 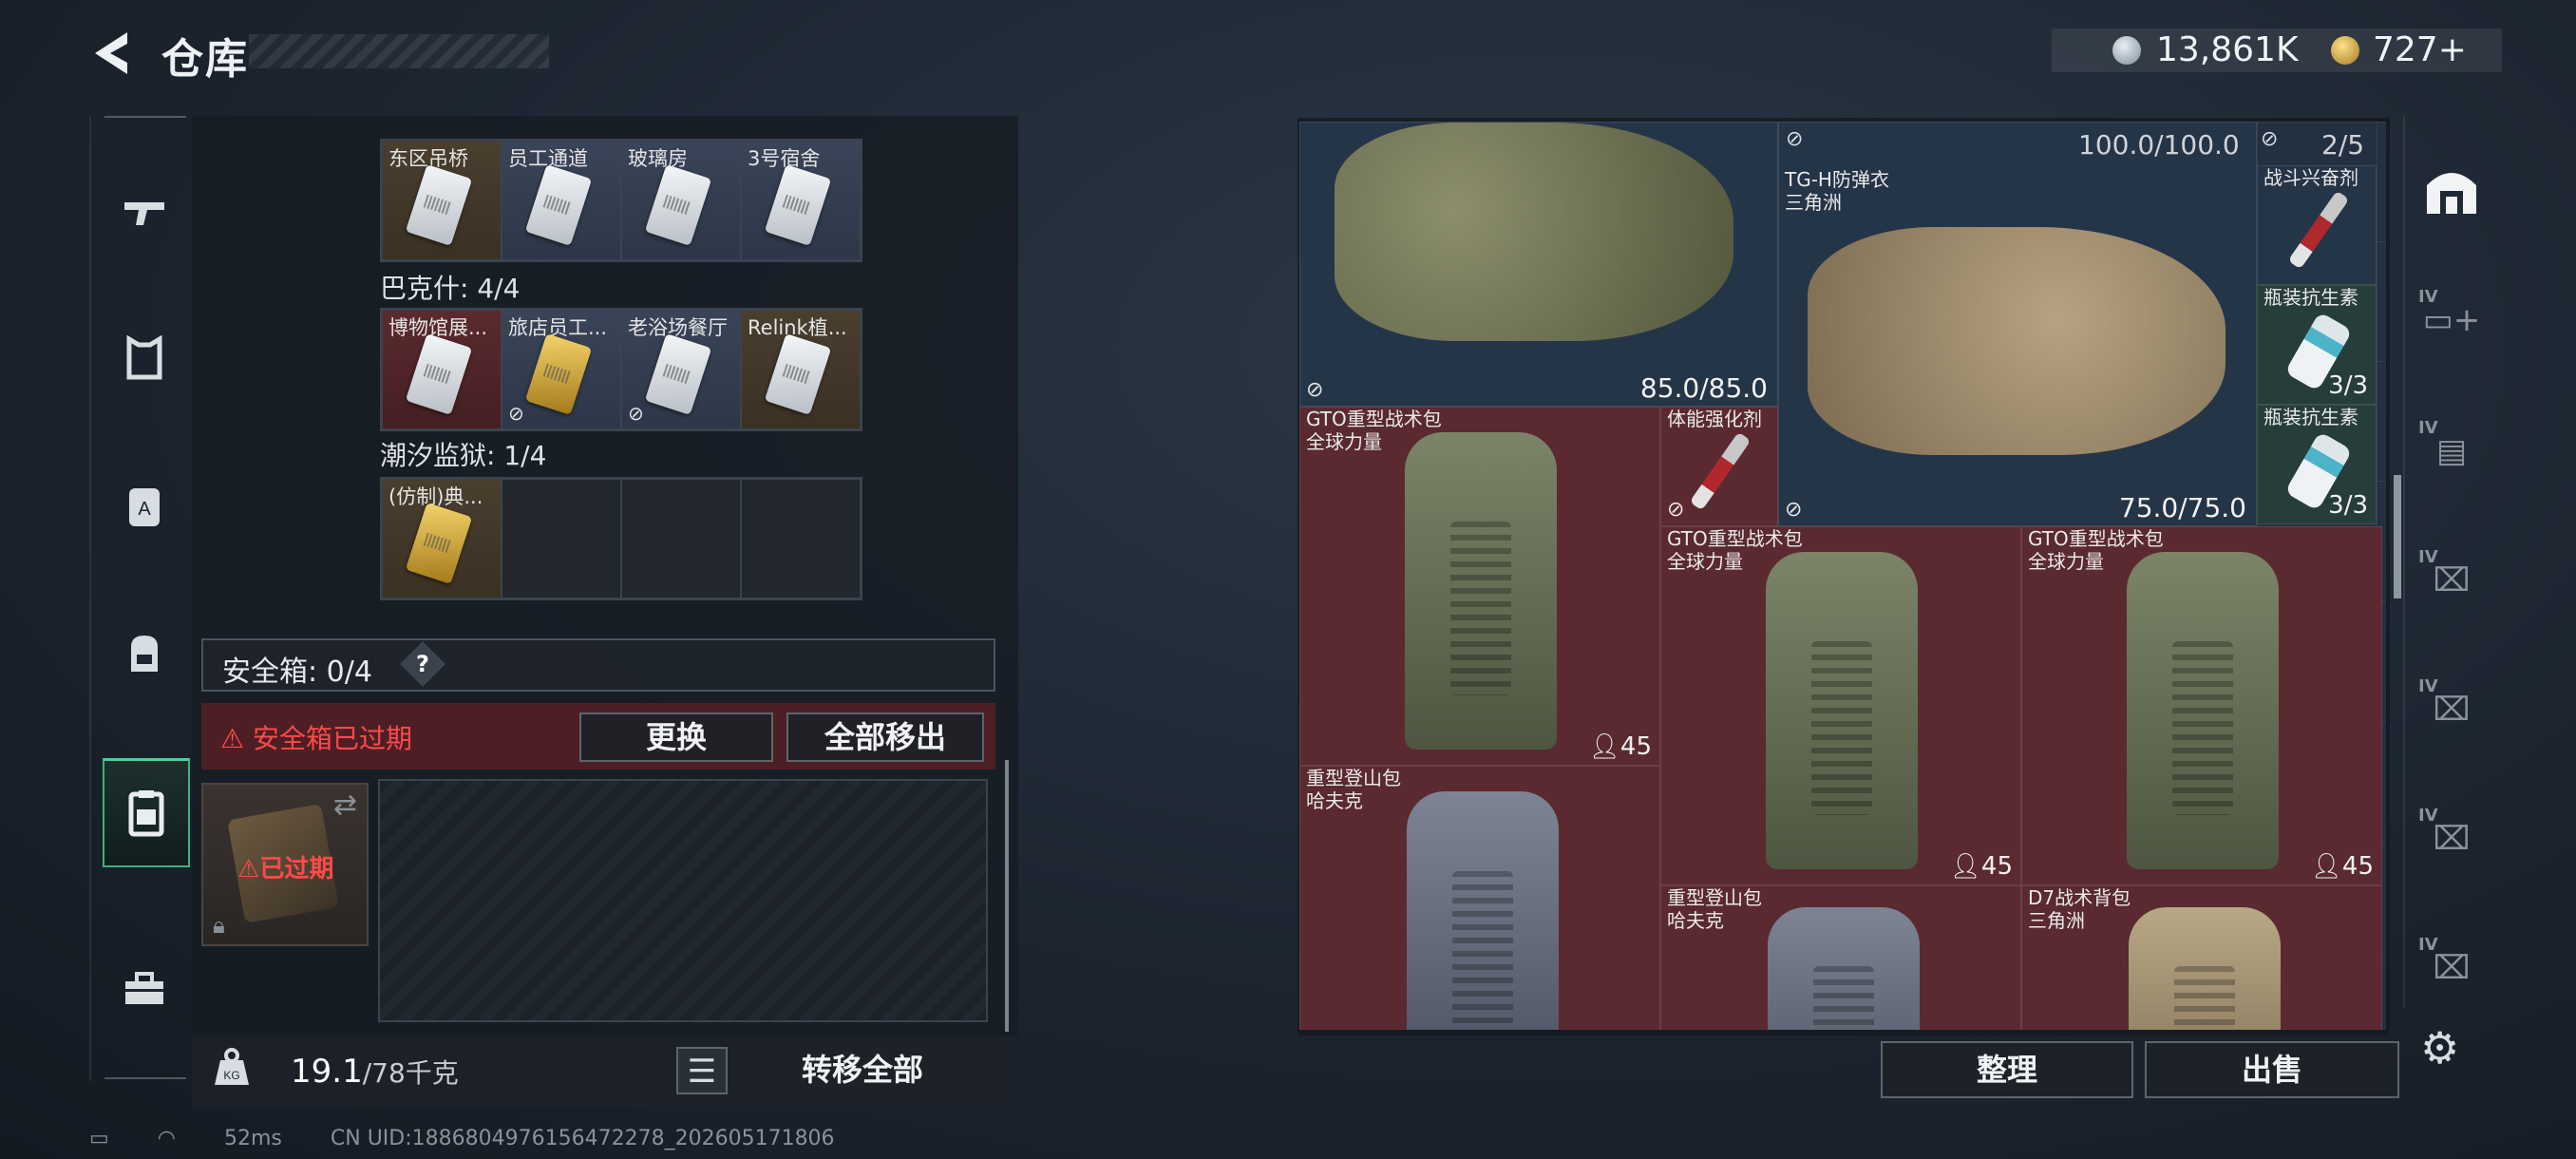 What do you see at coordinates (561, 200) in the screenshot?
I see `key-slot: 员工通道` at bounding box center [561, 200].